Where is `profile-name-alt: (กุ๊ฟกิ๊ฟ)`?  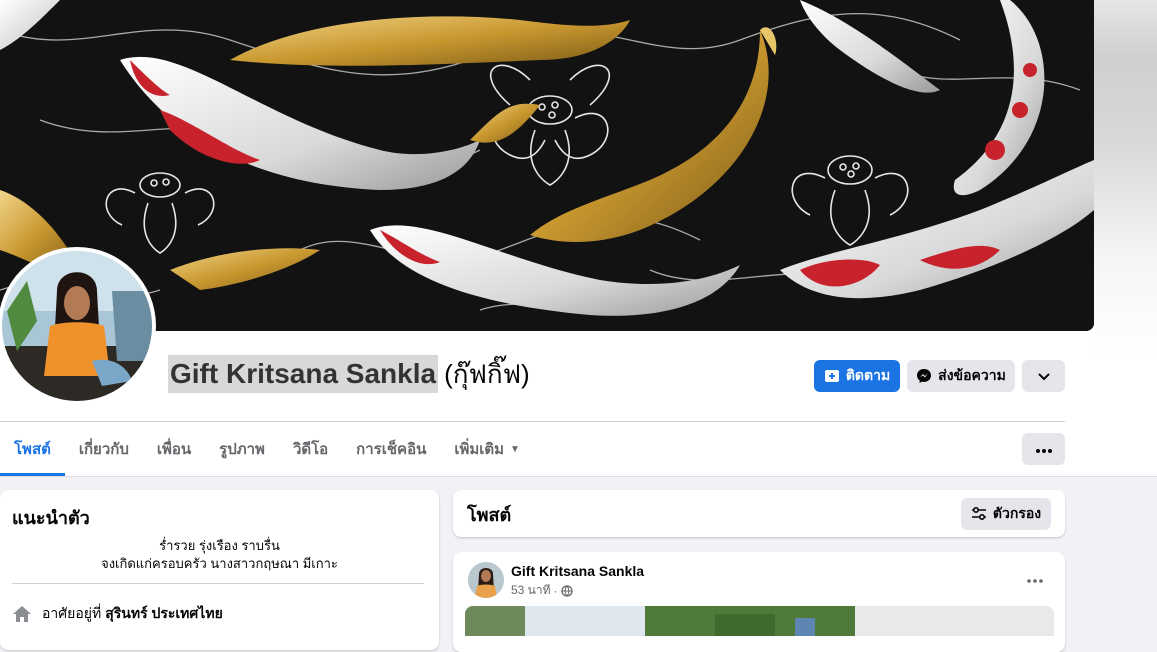 profile-name-alt: (กุ๊ฟกิ๊ฟ) is located at coordinates (487, 374).